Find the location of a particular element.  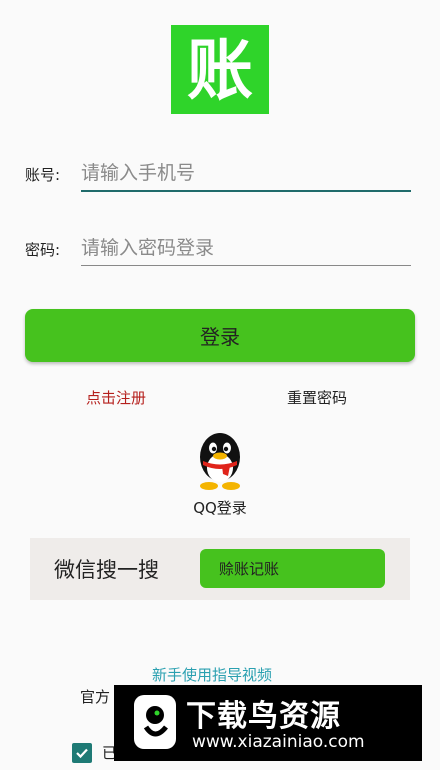

agreement-checkbox is located at coordinates (82, 752).